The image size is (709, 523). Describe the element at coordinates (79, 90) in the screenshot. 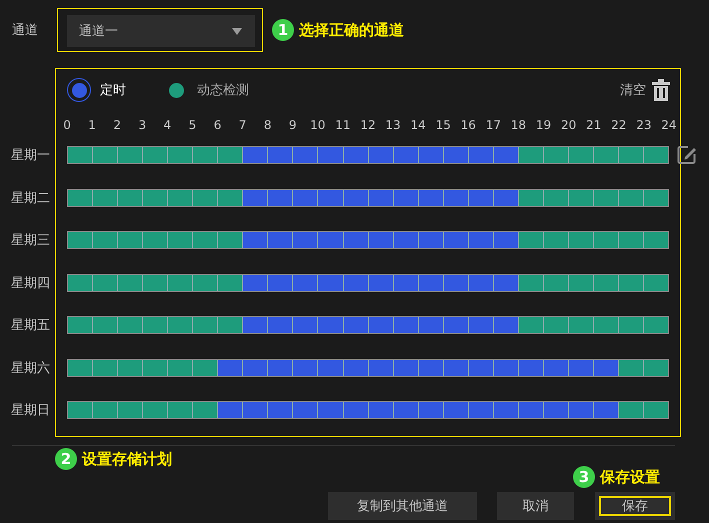

I see `mode-radio` at that location.